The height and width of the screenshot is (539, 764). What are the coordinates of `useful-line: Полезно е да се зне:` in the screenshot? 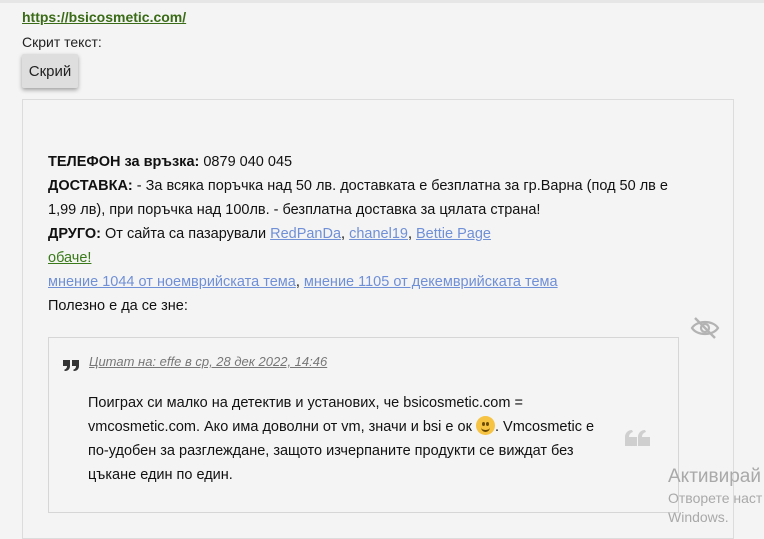 It's located at (118, 306).